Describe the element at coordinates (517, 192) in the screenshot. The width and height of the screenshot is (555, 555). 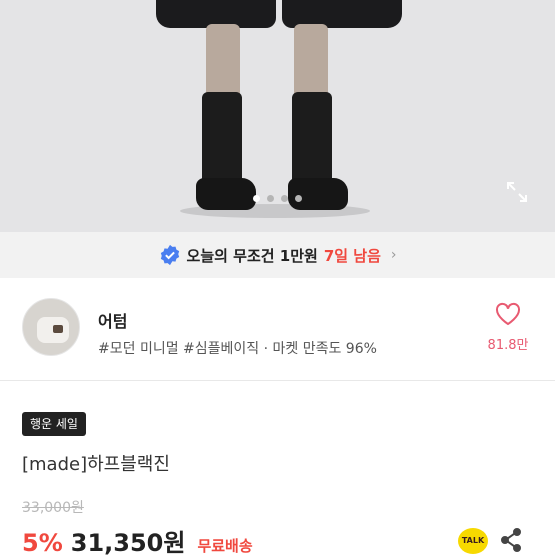
I see `expand-icon` at that location.